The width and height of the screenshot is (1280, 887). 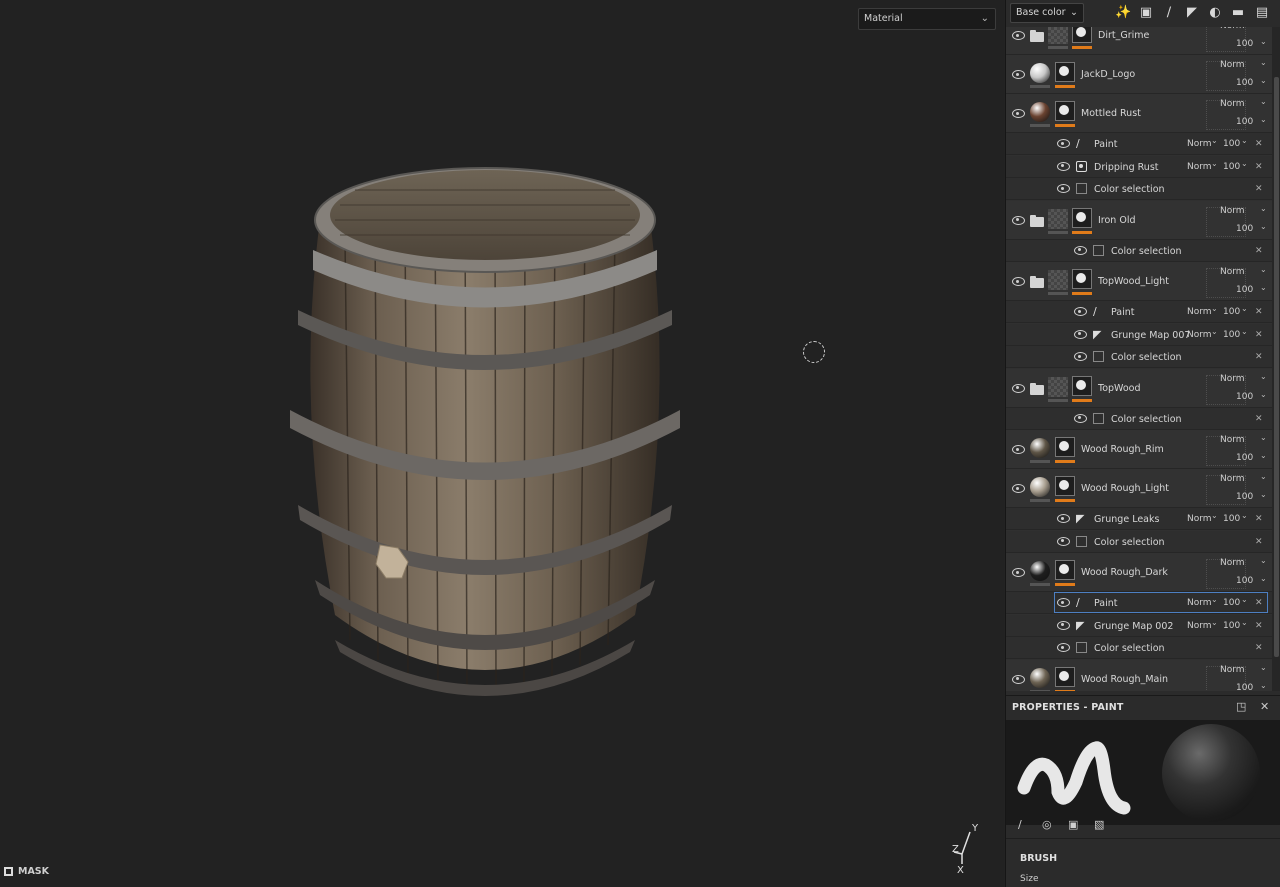 I want to click on layer-row: Mottled Rust Norm ⌄ 100 ⌄, so click(x=1139, y=113).